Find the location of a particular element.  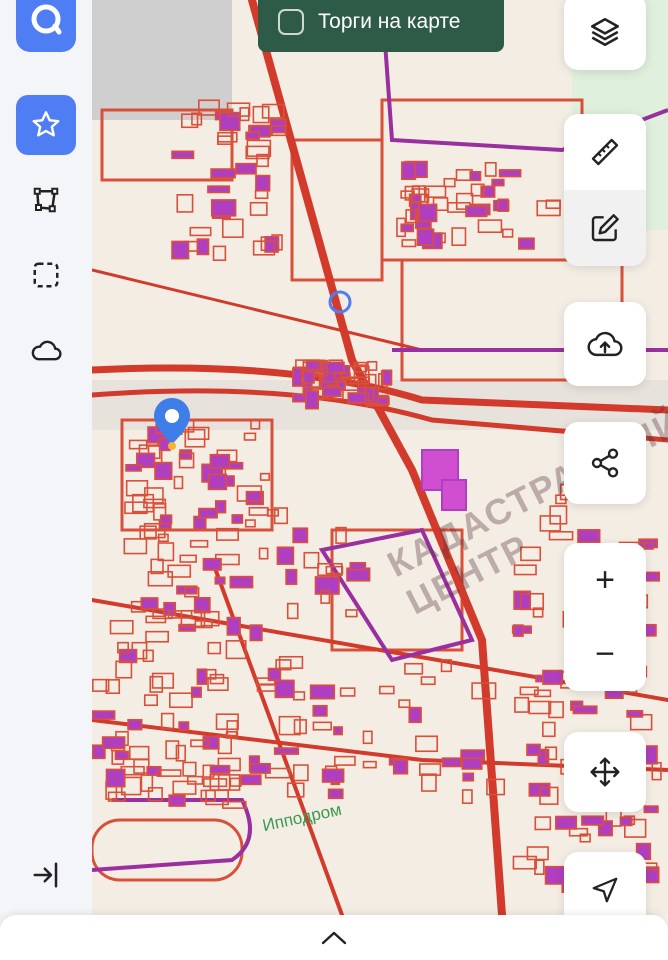

edit-button is located at coordinates (605, 228).